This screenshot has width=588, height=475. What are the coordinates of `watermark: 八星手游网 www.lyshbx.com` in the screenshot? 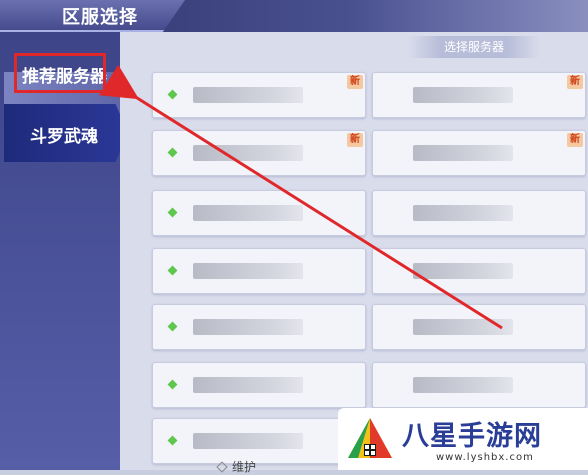 It's located at (463, 439).